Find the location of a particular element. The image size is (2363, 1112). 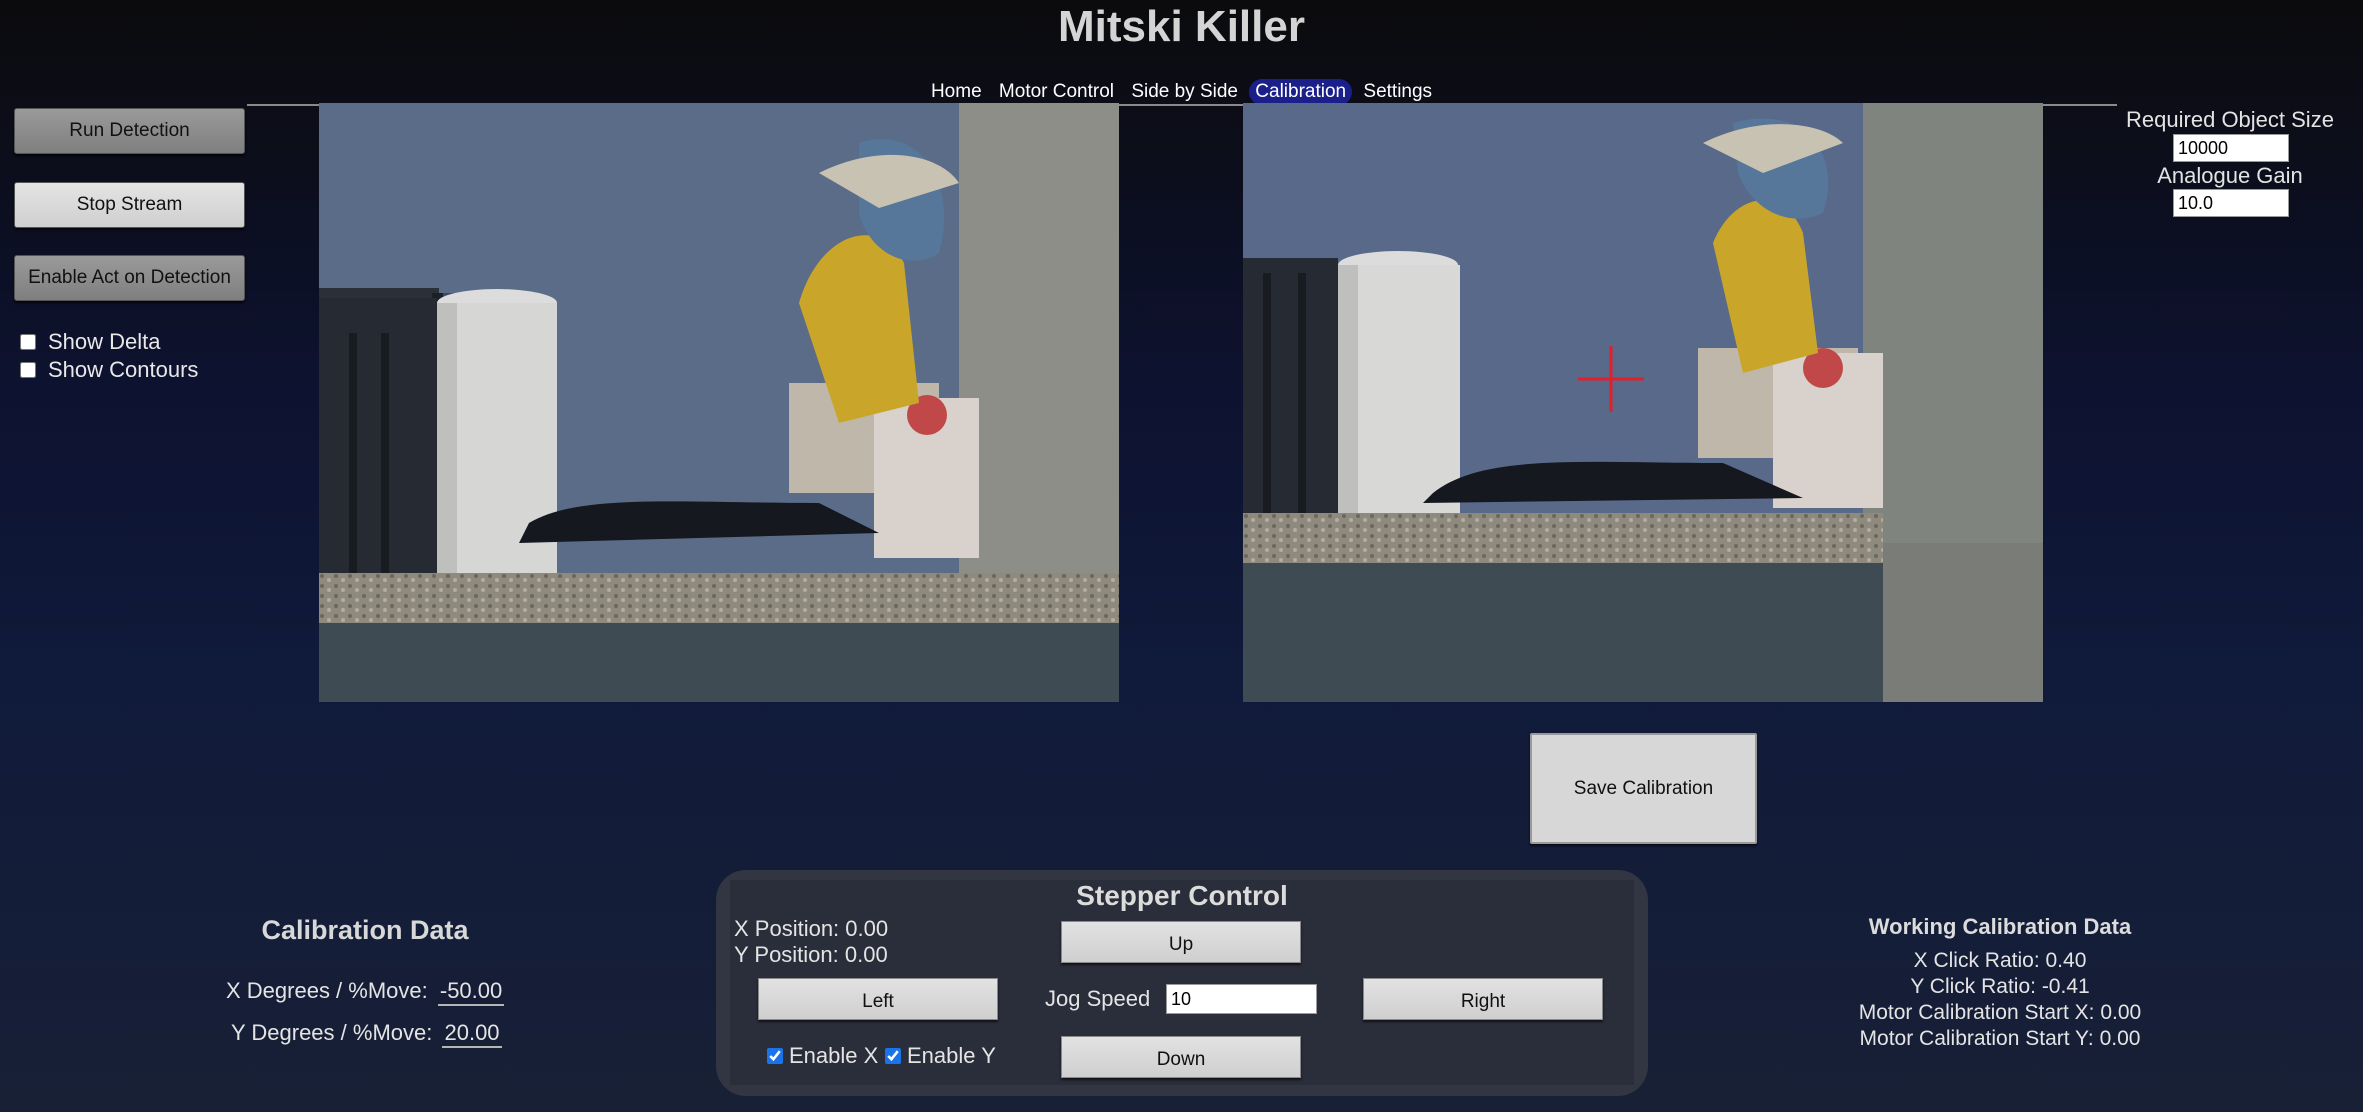

motor-start-y-label: Motor Calibration Start Y: is located at coordinates (1976, 1038).